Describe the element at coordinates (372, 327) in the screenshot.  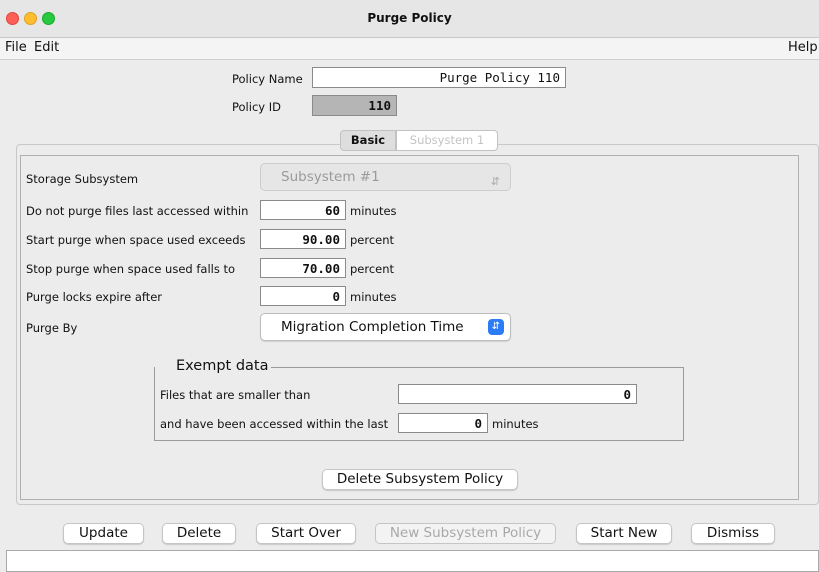
I see `purge-by-value: Migration Completion Time` at that location.